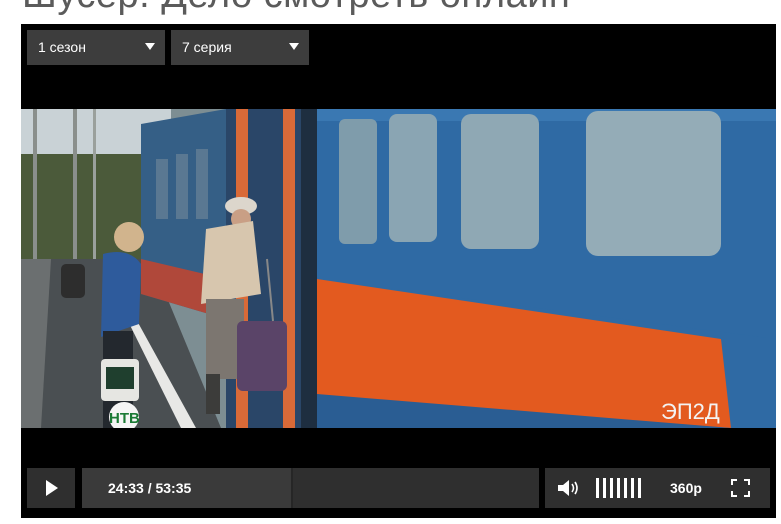 The height and width of the screenshot is (524, 781). Describe the element at coordinates (570, 488) in the screenshot. I see `volume-icon` at that location.